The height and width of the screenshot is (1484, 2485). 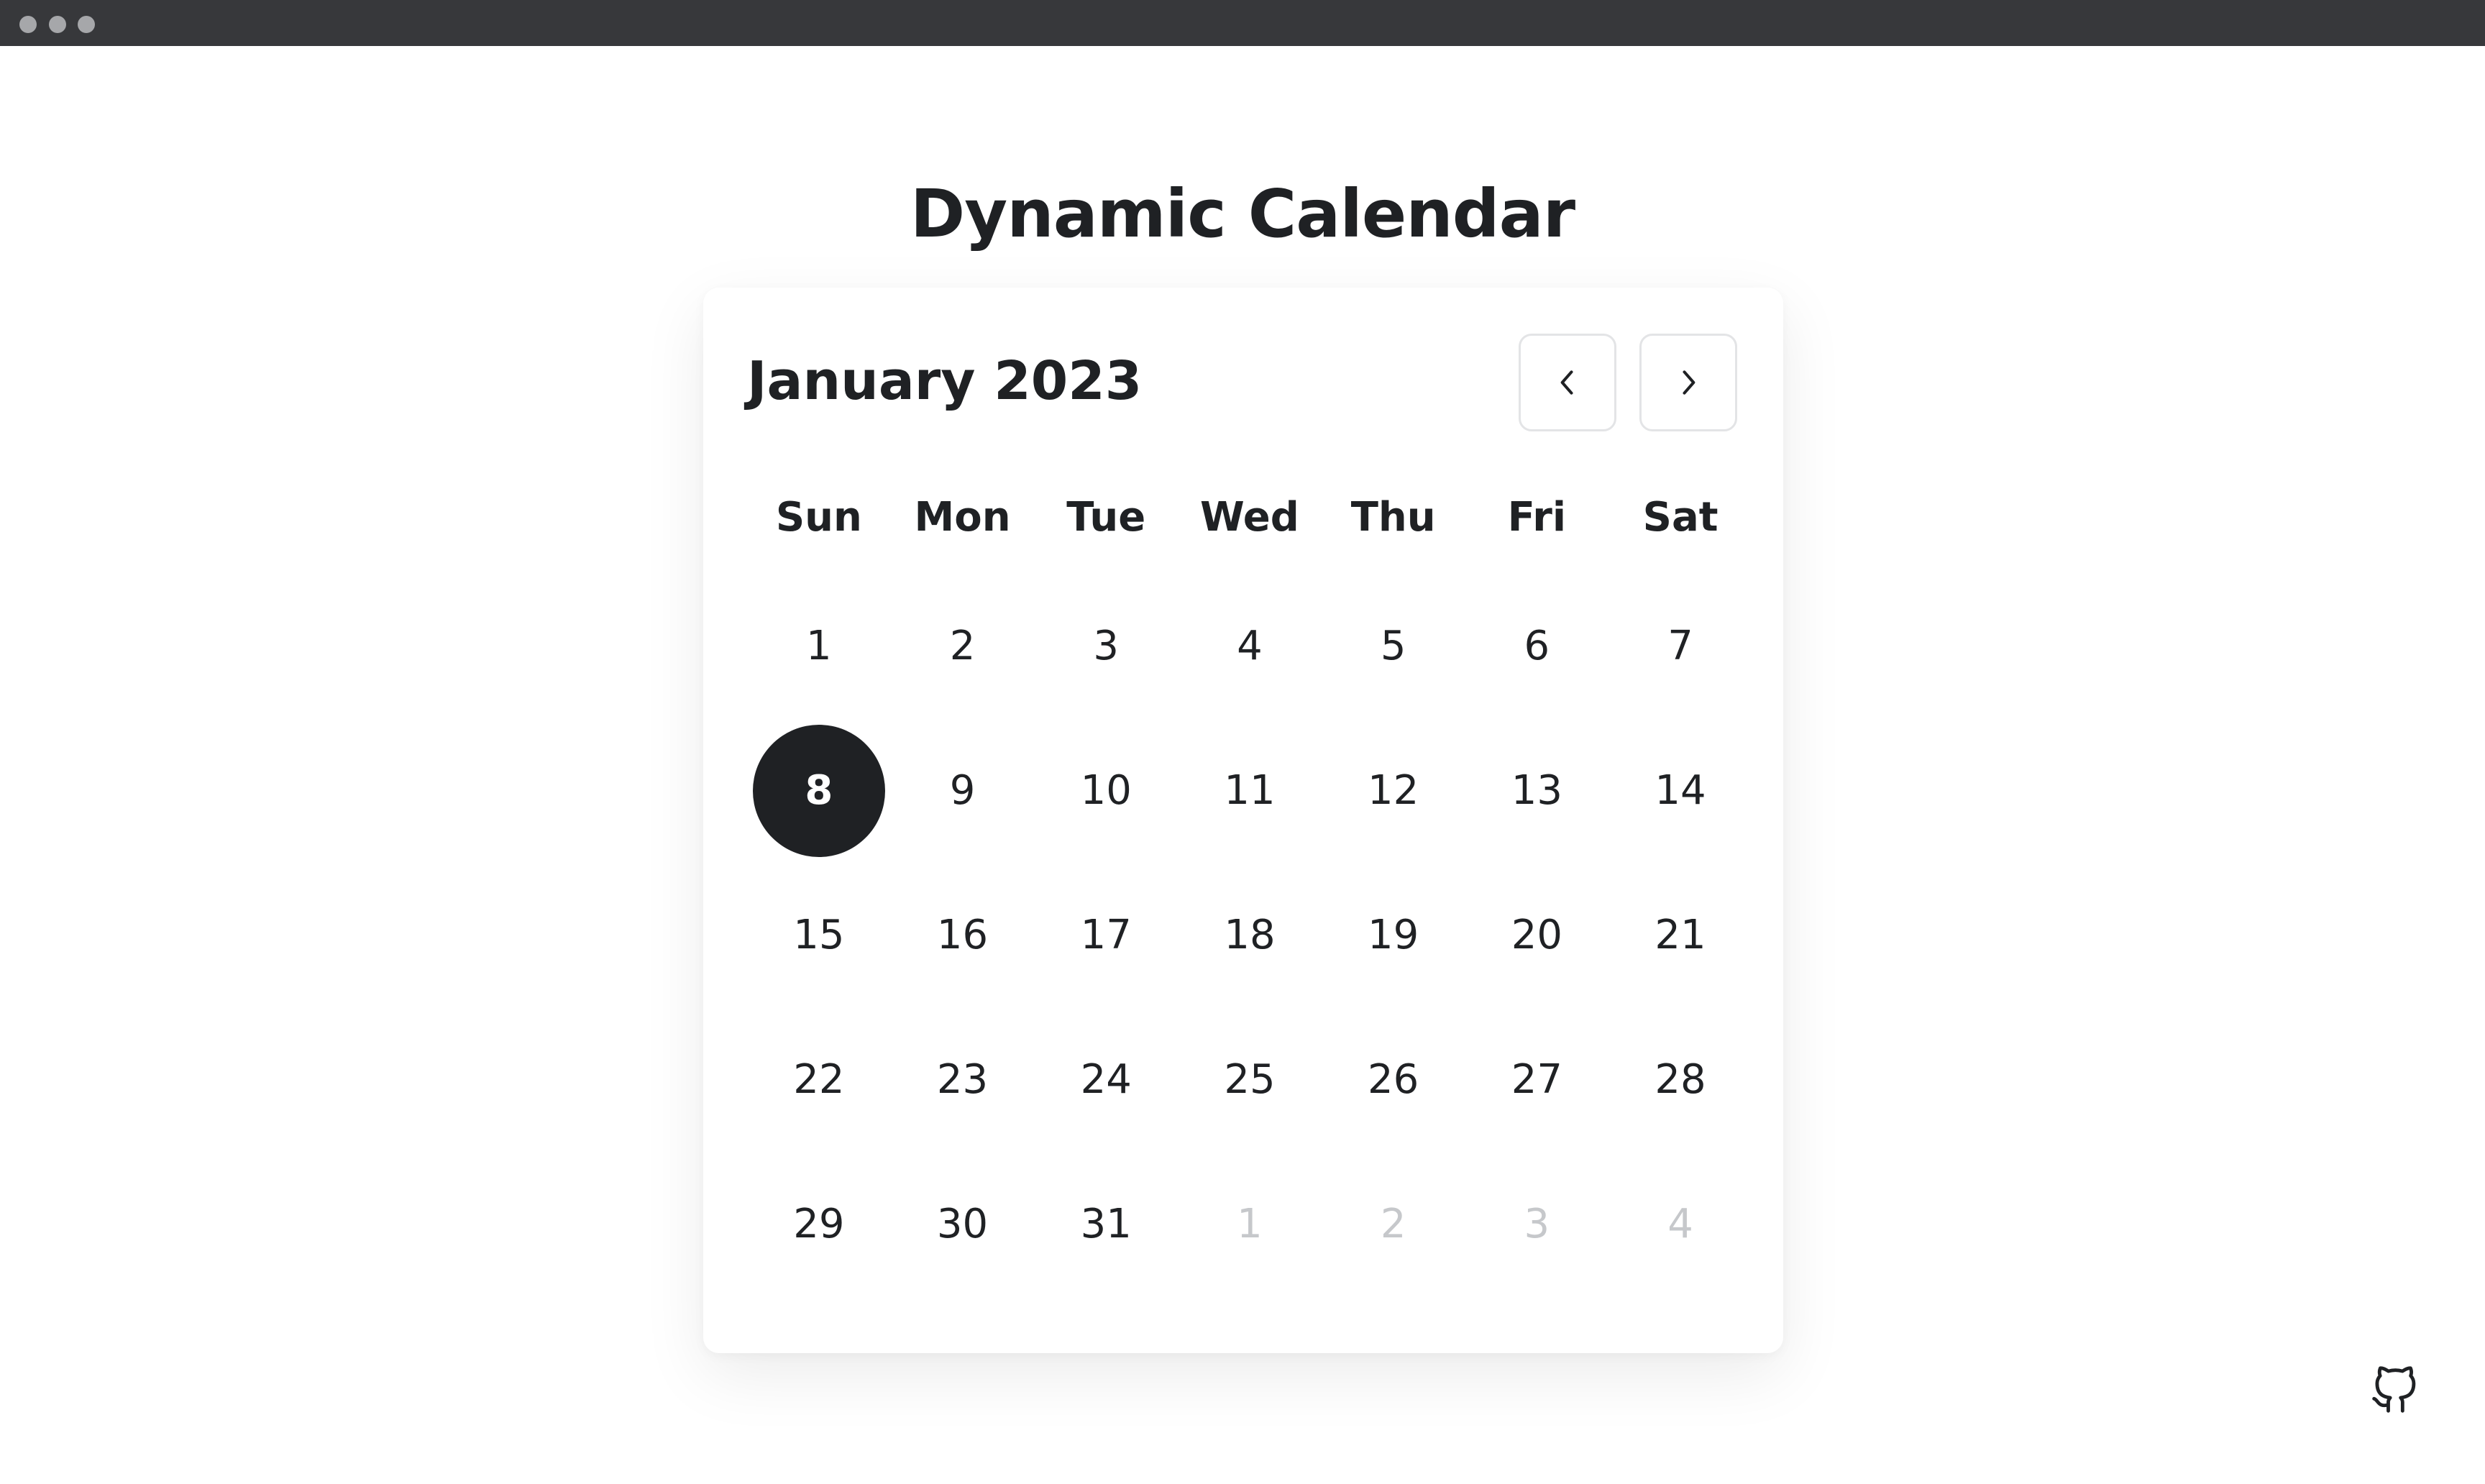 I want to click on calendar-day: 3, so click(x=1106, y=646).